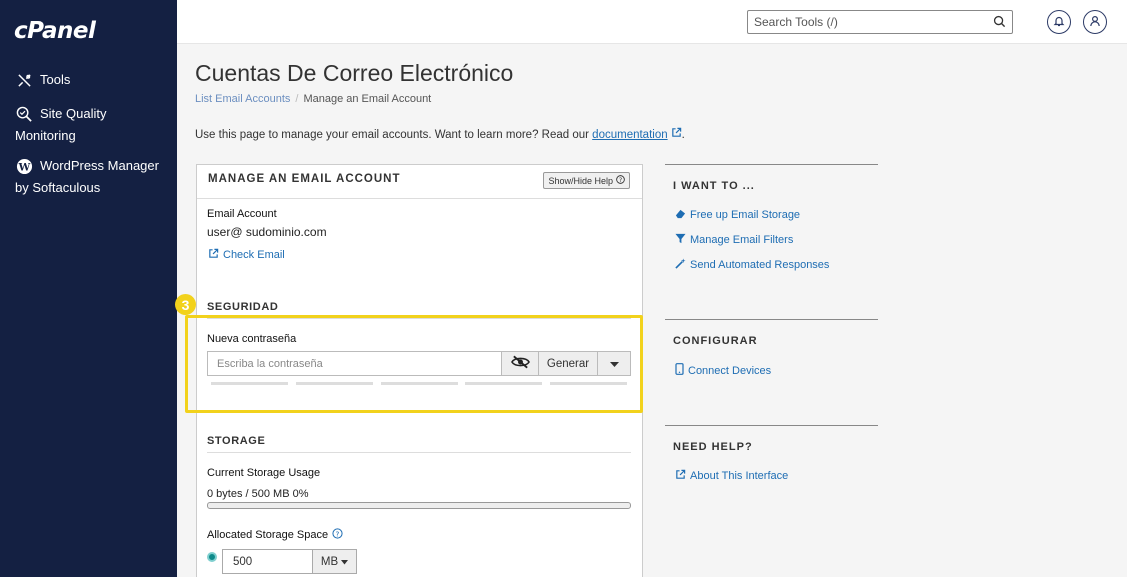  I want to click on eraser-icon, so click(680, 215).